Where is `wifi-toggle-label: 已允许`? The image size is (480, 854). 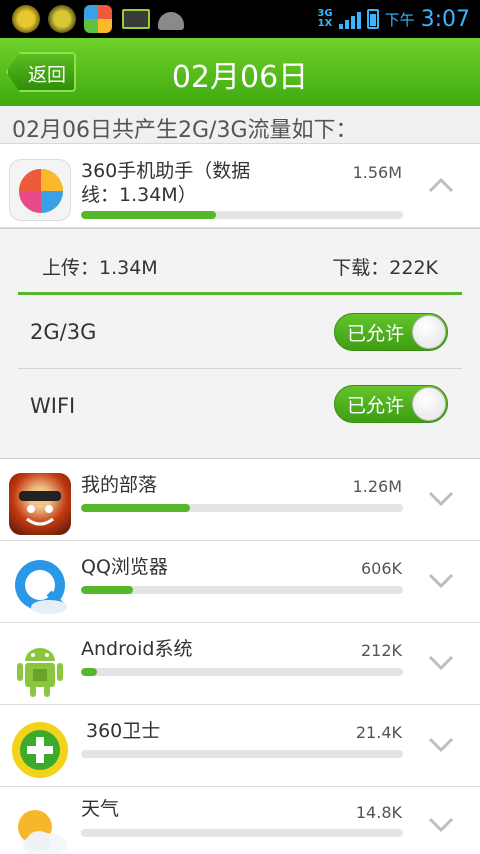
wifi-toggle-label: 已允许 is located at coordinates (376, 406).